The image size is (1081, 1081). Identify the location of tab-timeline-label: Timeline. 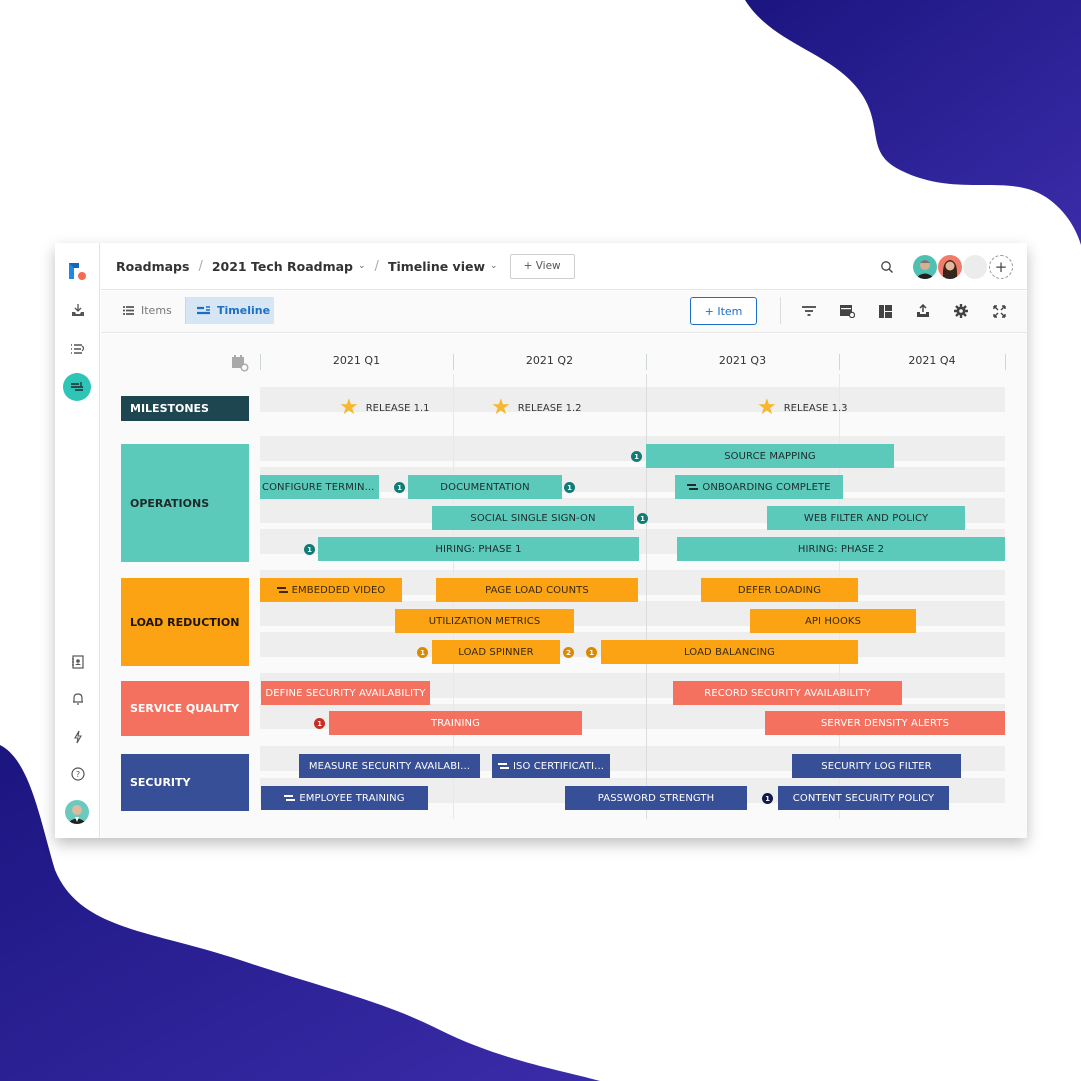
(244, 310).